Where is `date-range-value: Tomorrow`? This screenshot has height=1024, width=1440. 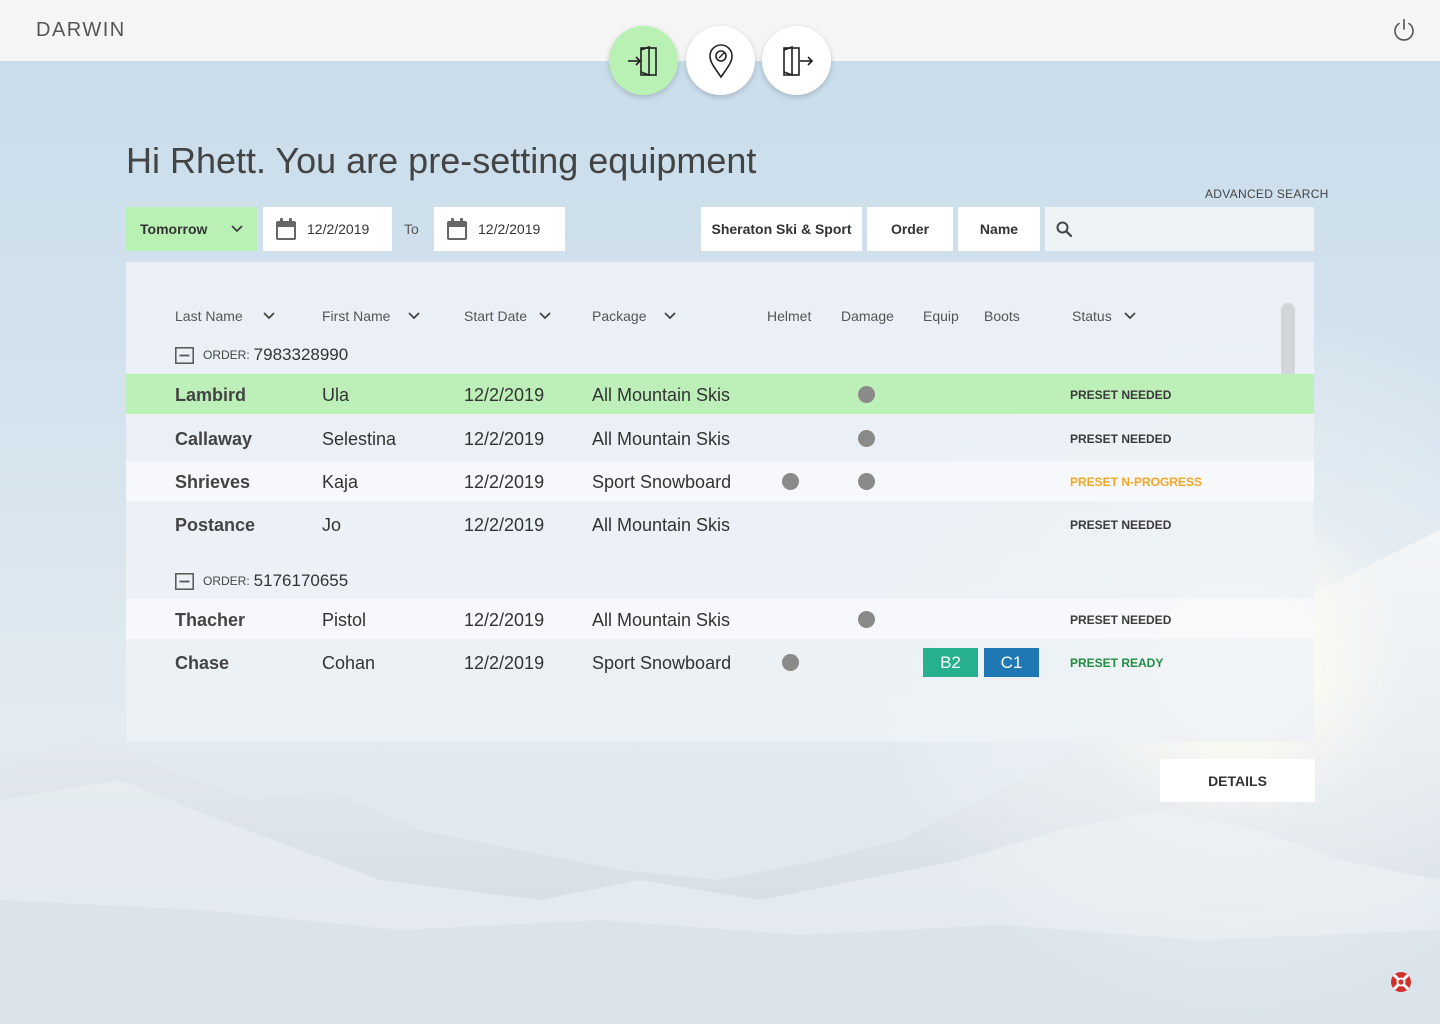 date-range-value: Tomorrow is located at coordinates (174, 229).